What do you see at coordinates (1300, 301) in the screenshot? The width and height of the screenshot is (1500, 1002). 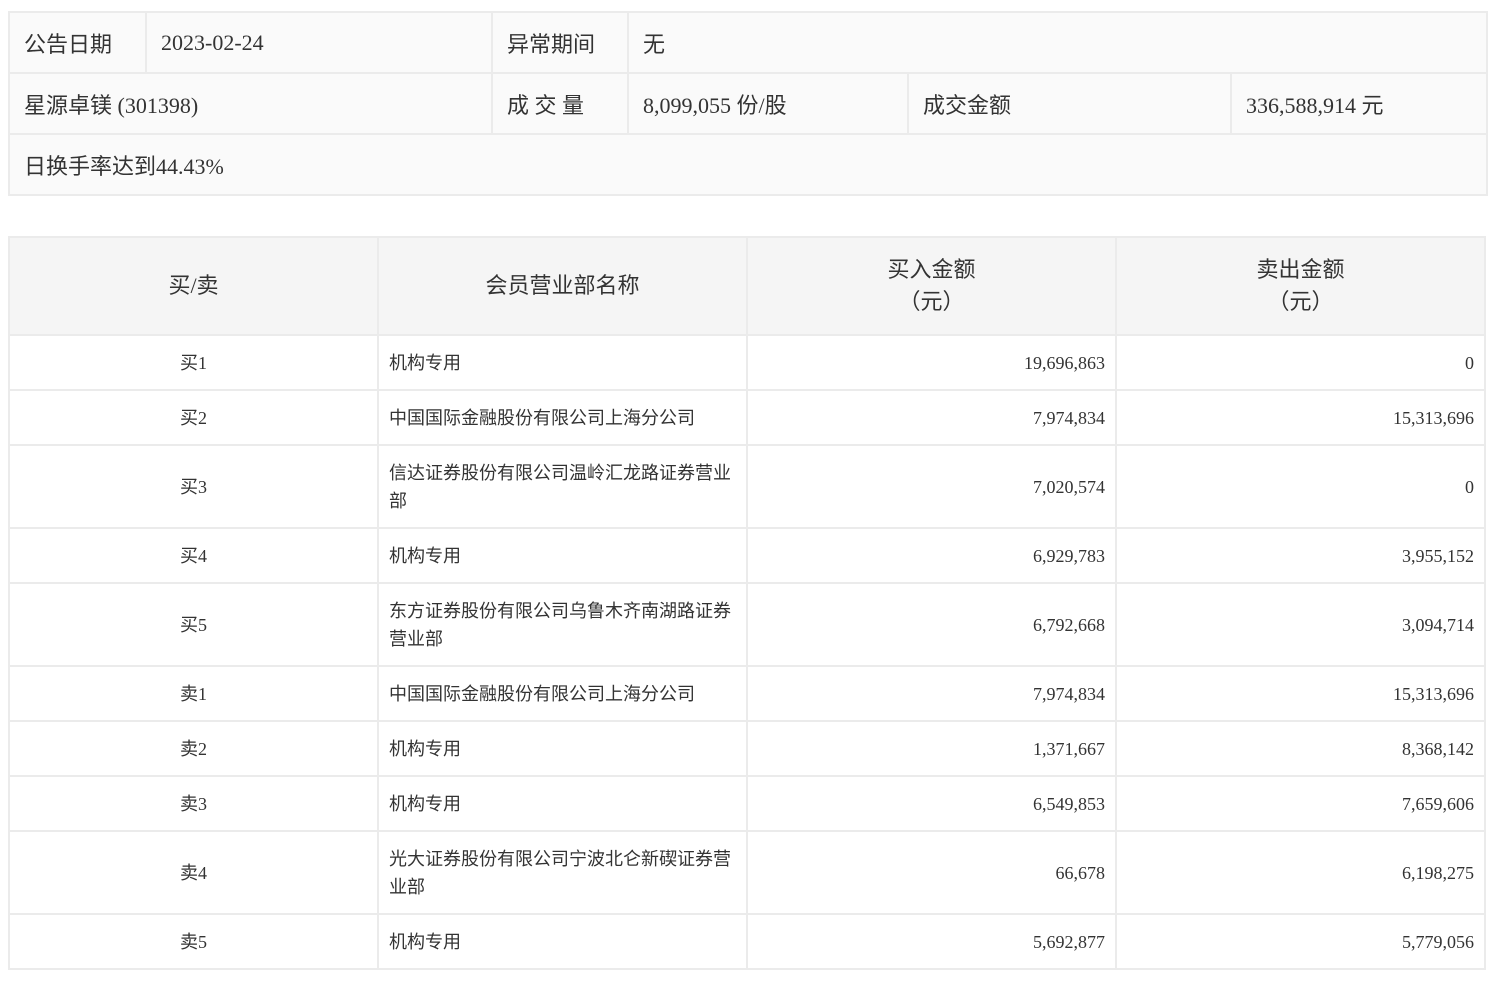 I see `header-sell-unit: （元）` at bounding box center [1300, 301].